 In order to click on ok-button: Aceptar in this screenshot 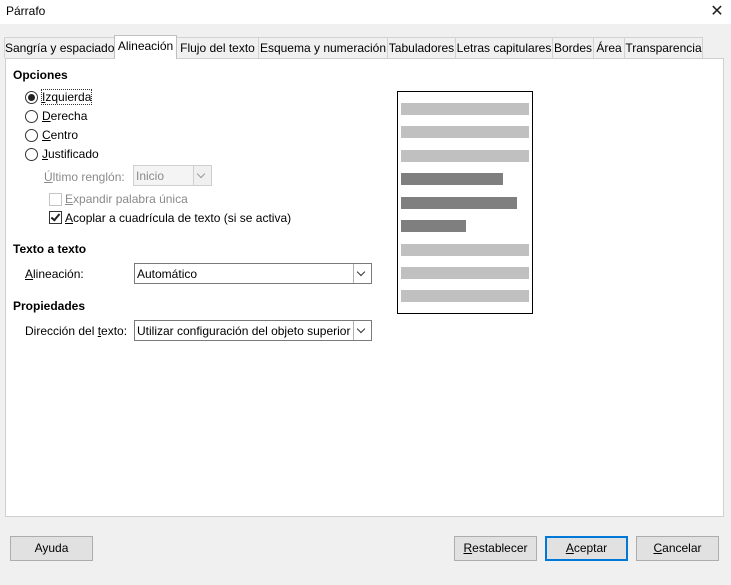, I will do `click(586, 548)`.